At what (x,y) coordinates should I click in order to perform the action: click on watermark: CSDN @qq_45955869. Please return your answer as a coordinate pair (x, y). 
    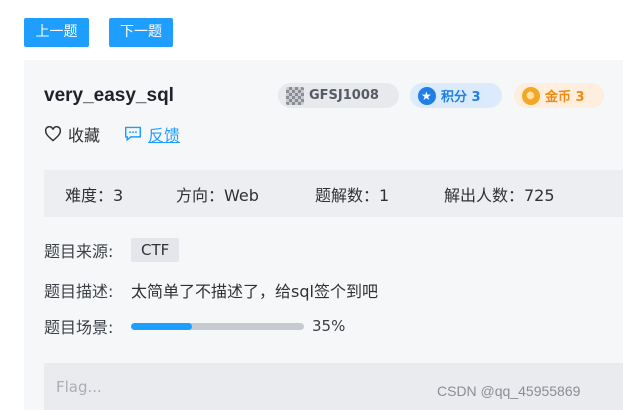
    Looking at the image, I should click on (509, 391).